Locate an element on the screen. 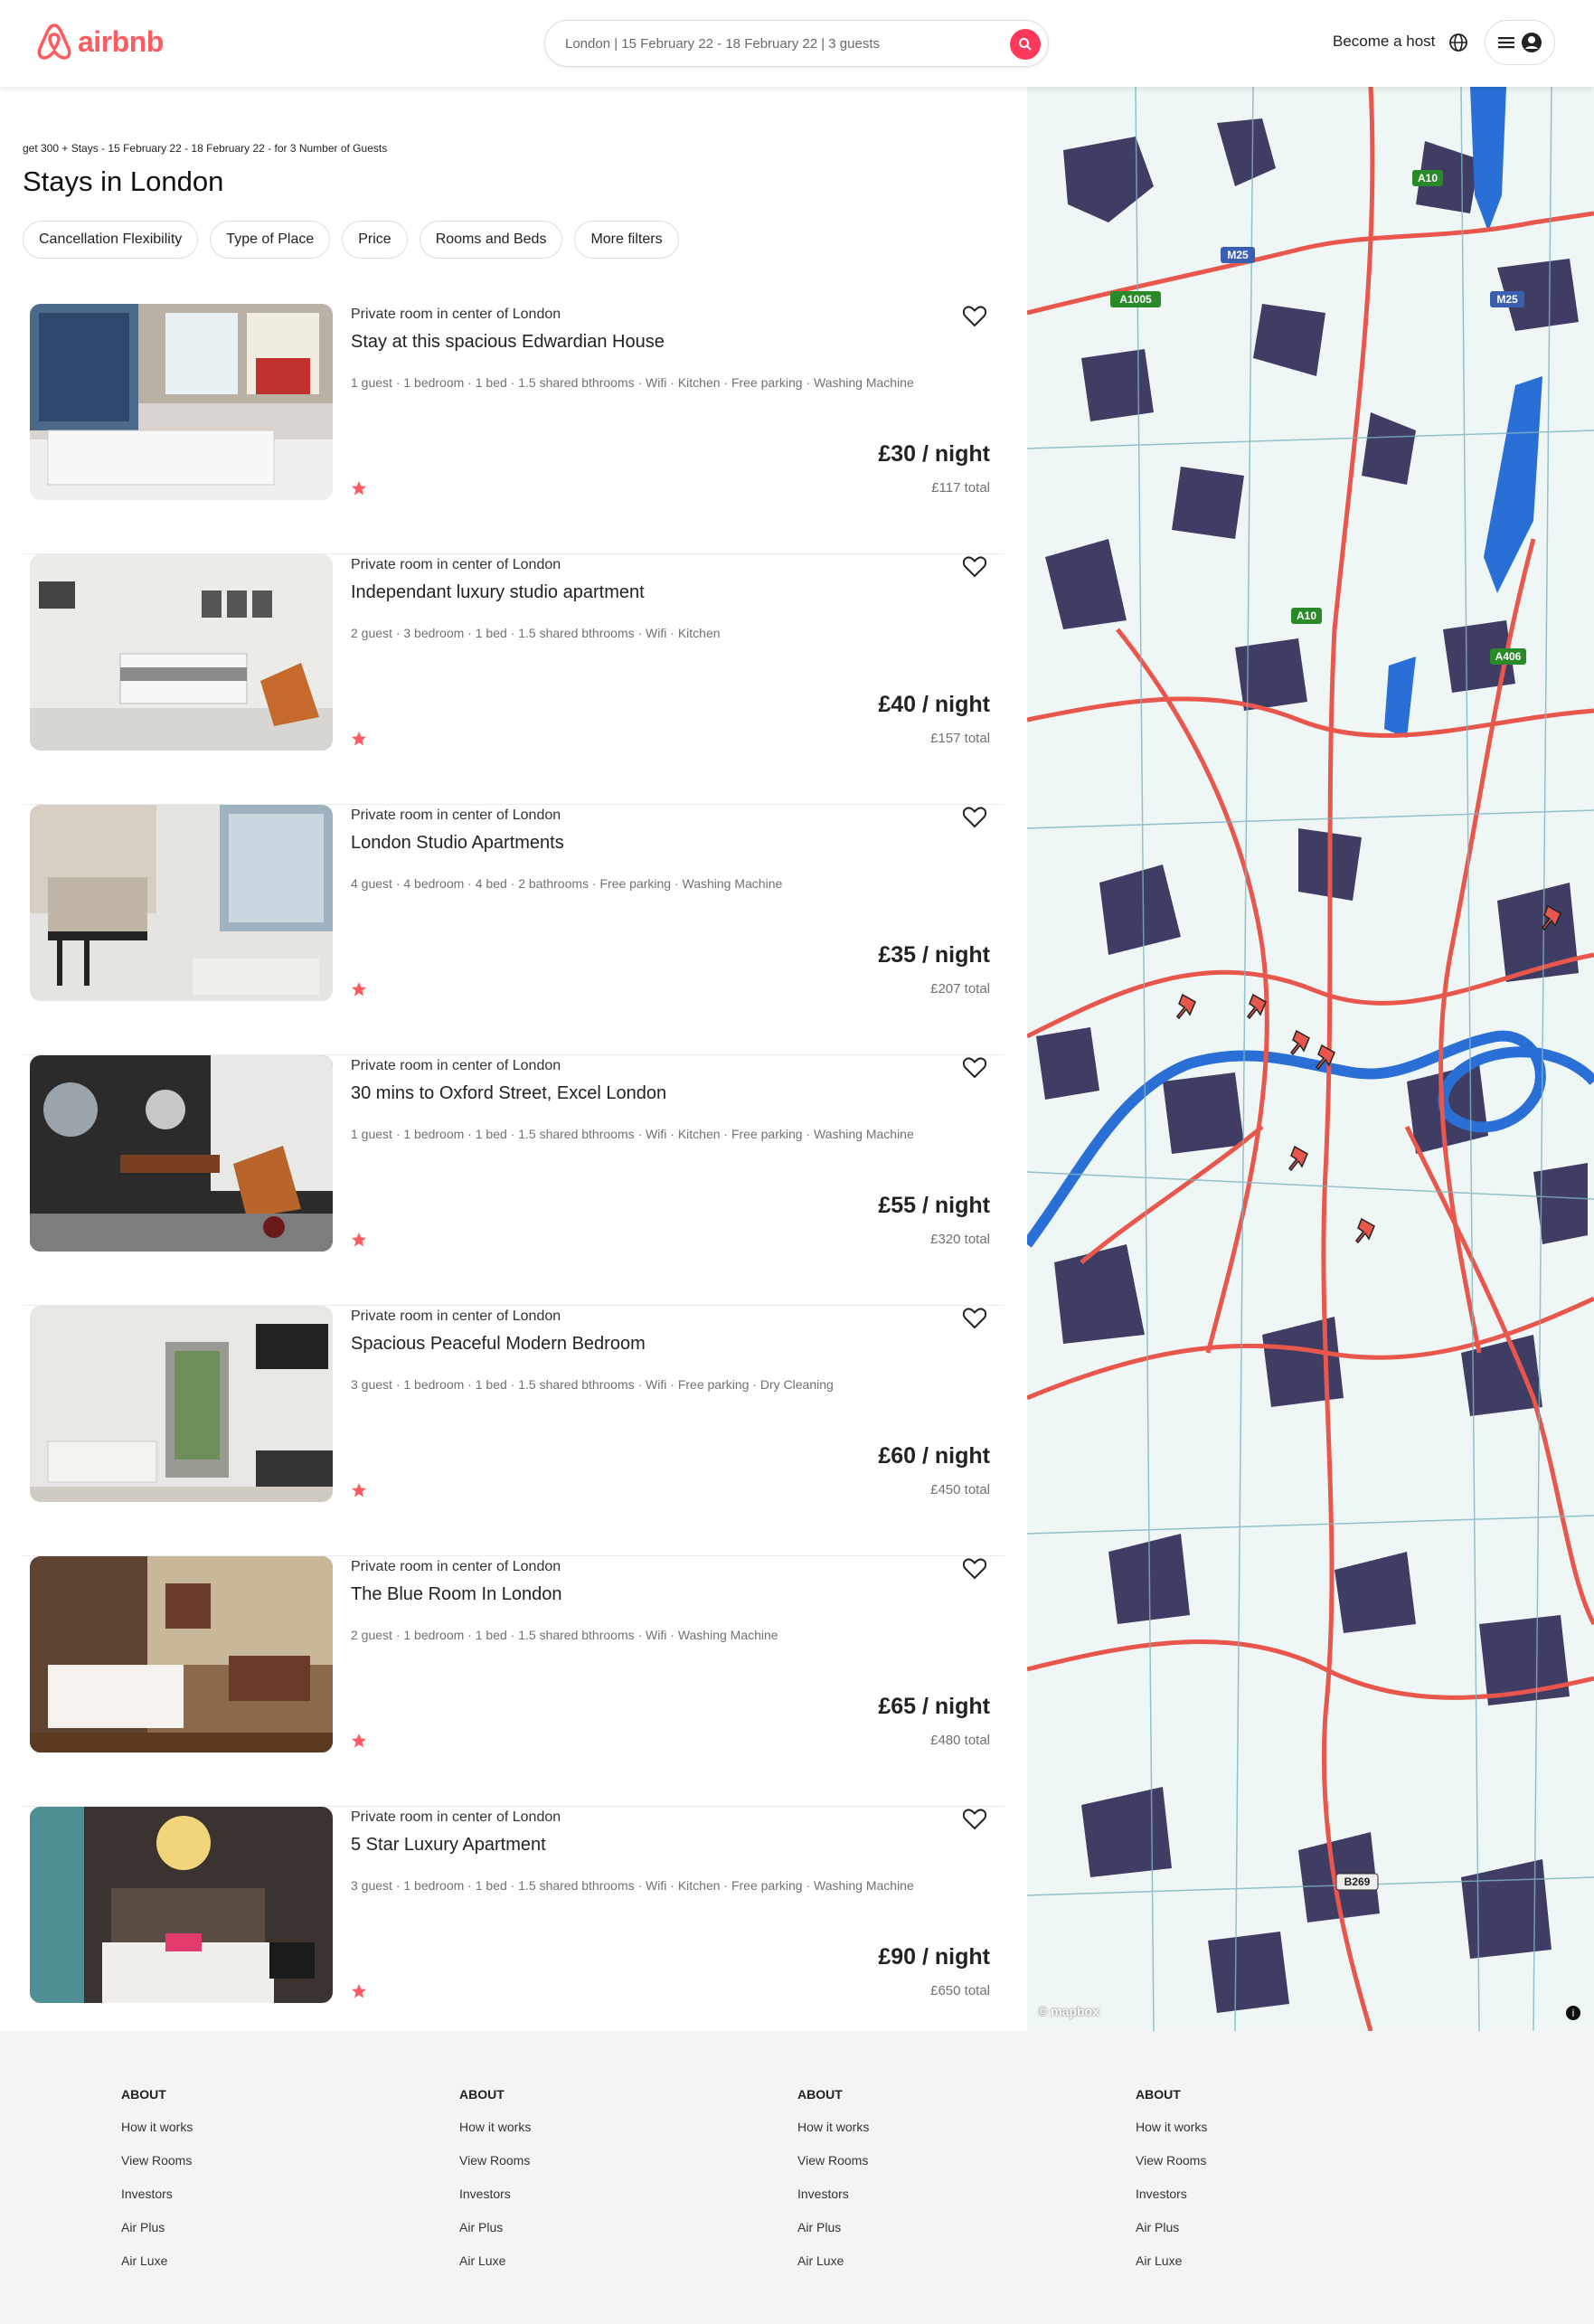  hamburger-icon is located at coordinates (1506, 43).